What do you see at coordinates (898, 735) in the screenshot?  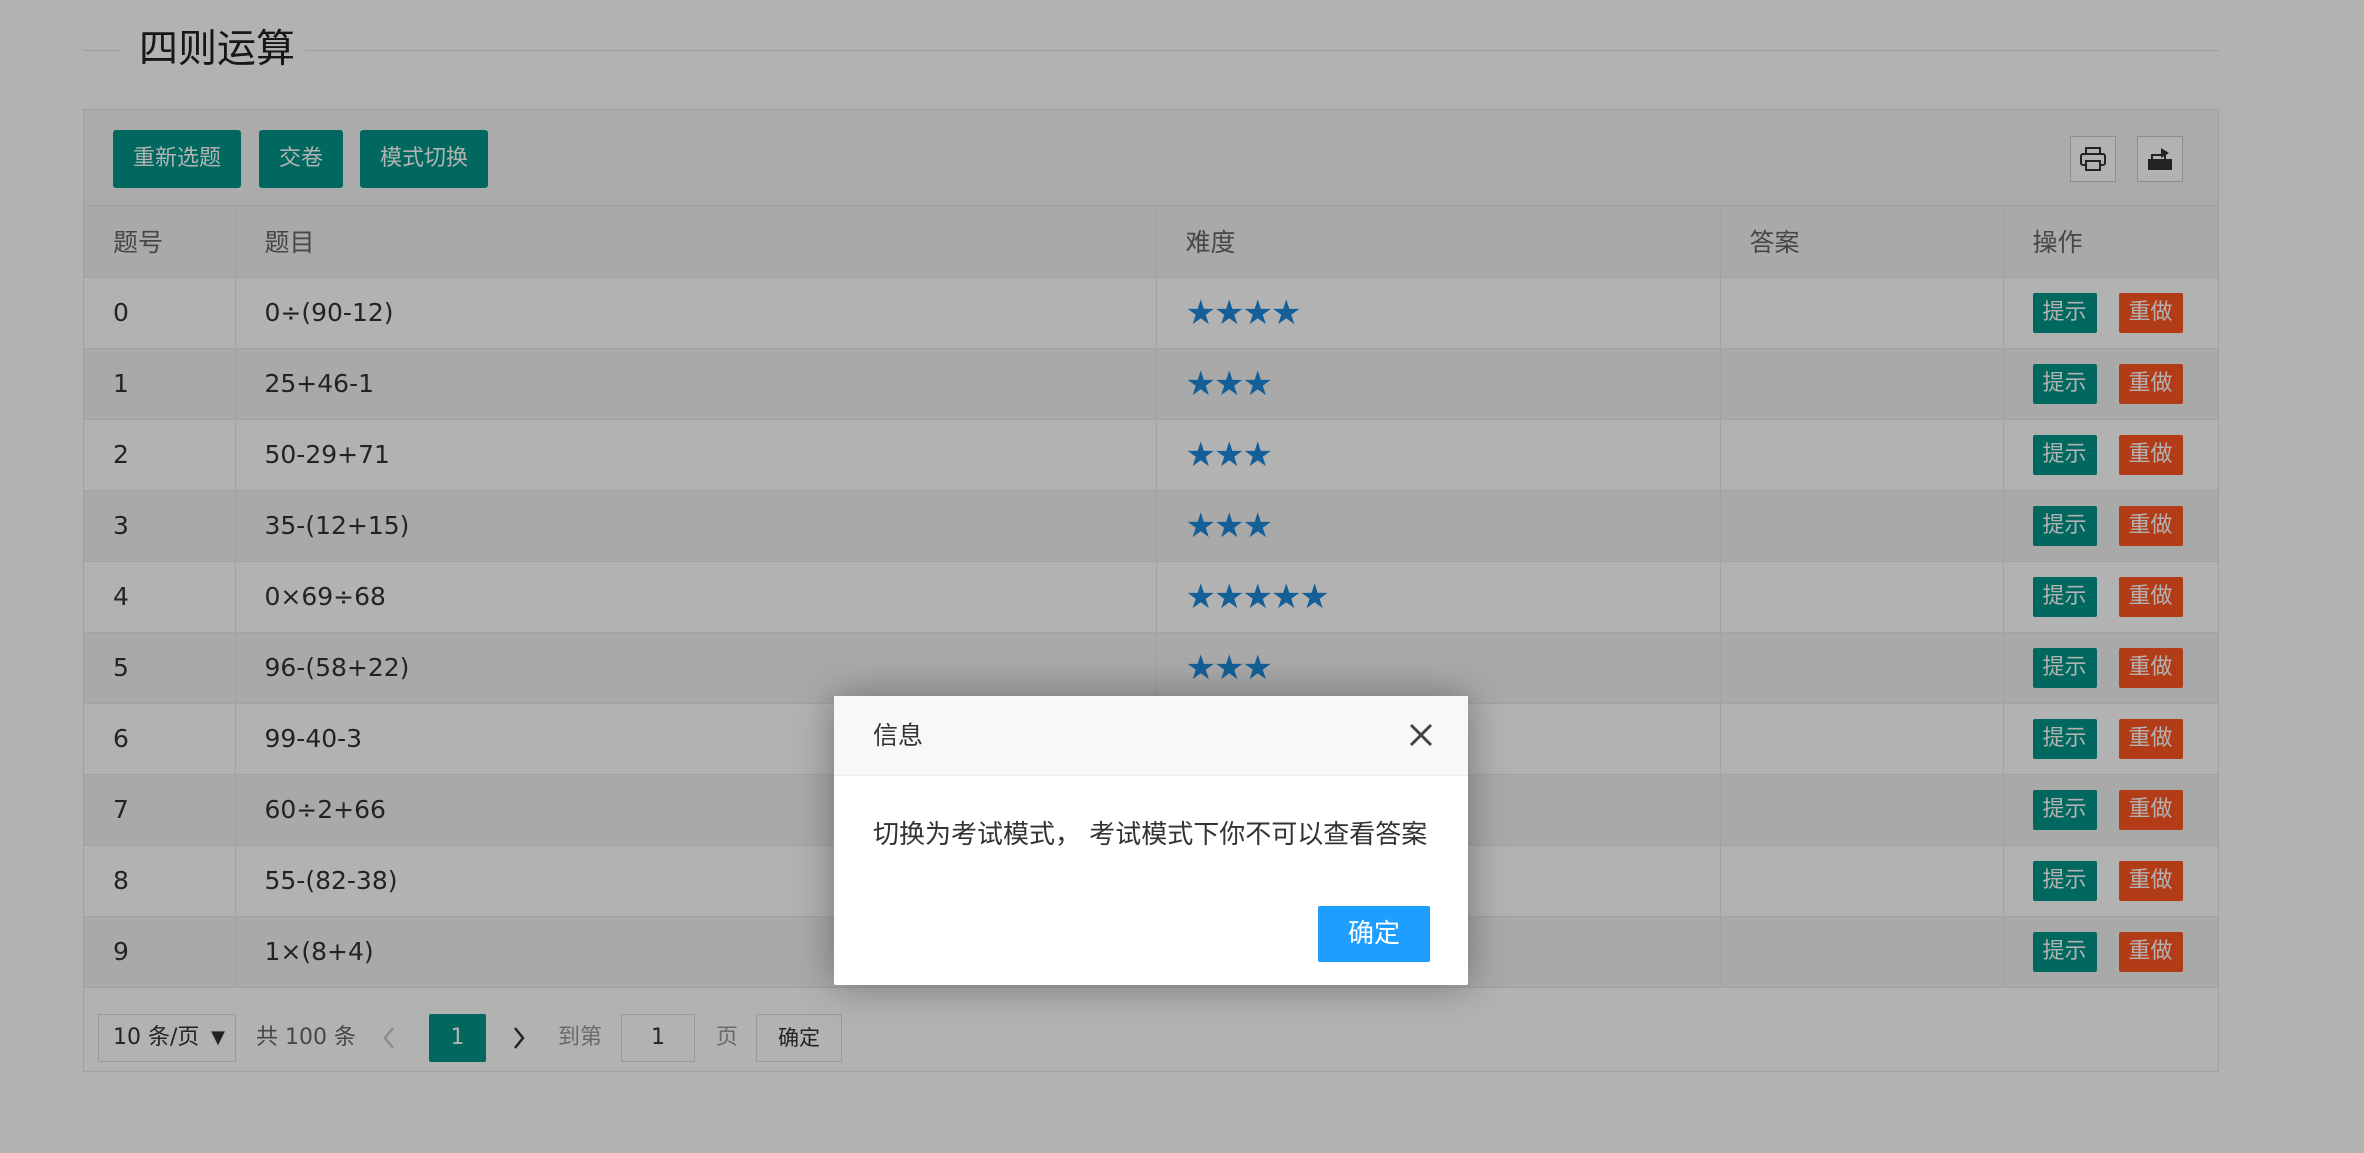 I see `dialog-title: 信息` at bounding box center [898, 735].